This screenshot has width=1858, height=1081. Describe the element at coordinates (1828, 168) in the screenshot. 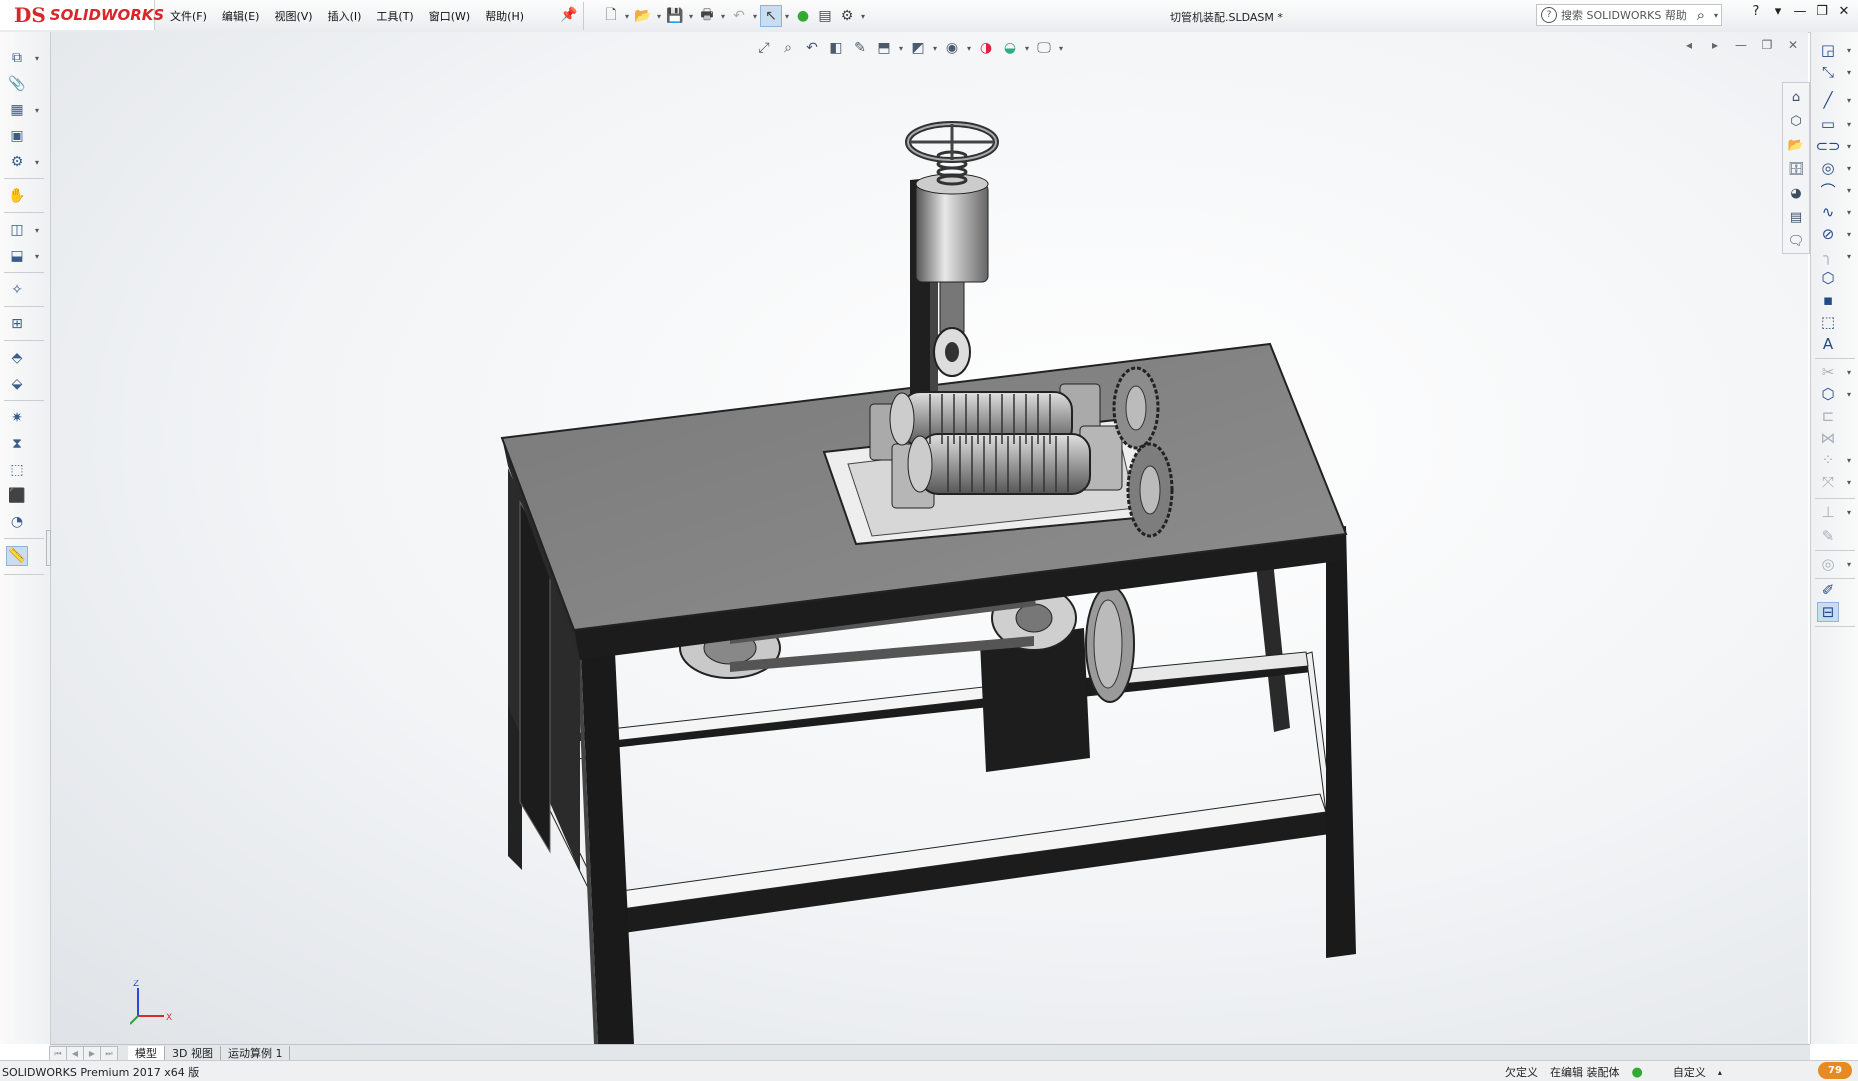

I see `circle-icon: ◎` at that location.